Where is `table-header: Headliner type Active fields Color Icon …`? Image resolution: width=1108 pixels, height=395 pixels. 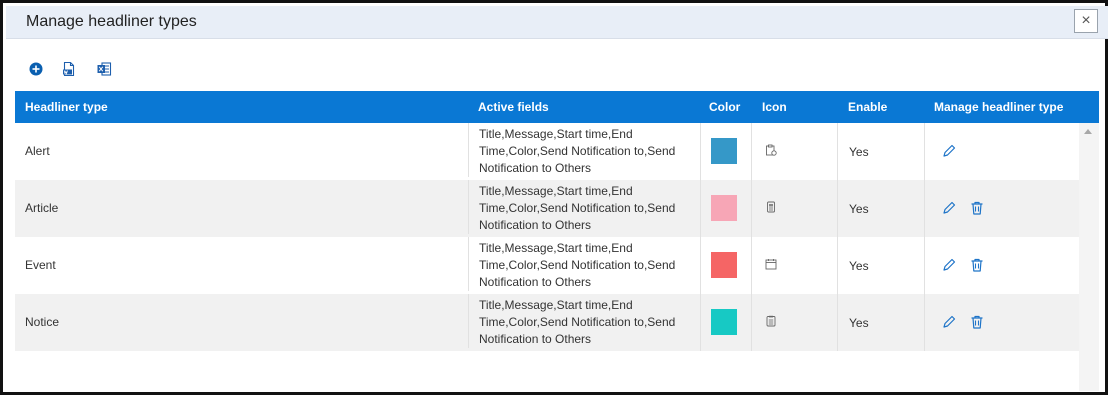
table-header: Headliner type Active fields Color Icon … is located at coordinates (557, 107).